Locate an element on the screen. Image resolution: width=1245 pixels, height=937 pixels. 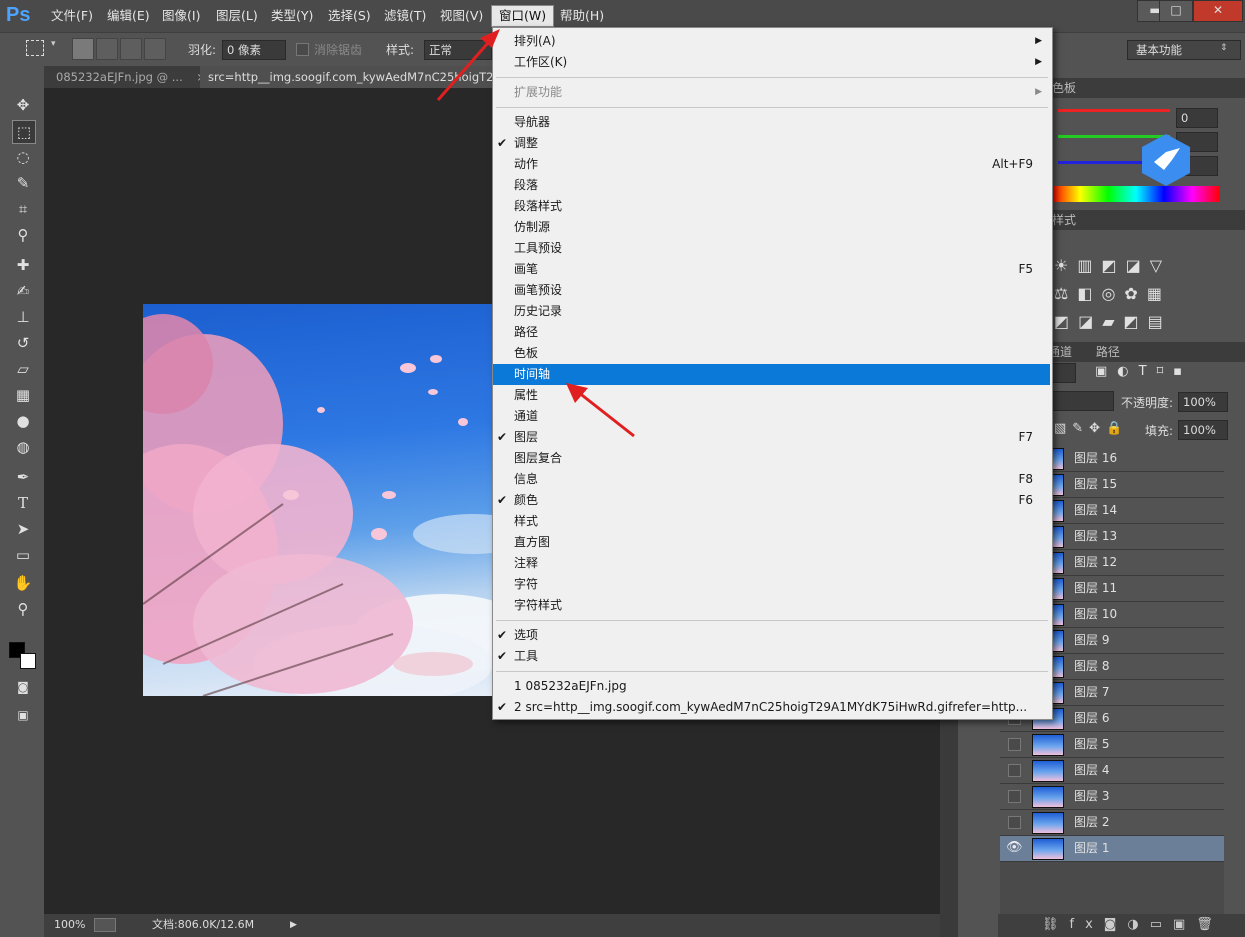
quick-select-tool-icon: ✎ is located at coordinates (23, 183).